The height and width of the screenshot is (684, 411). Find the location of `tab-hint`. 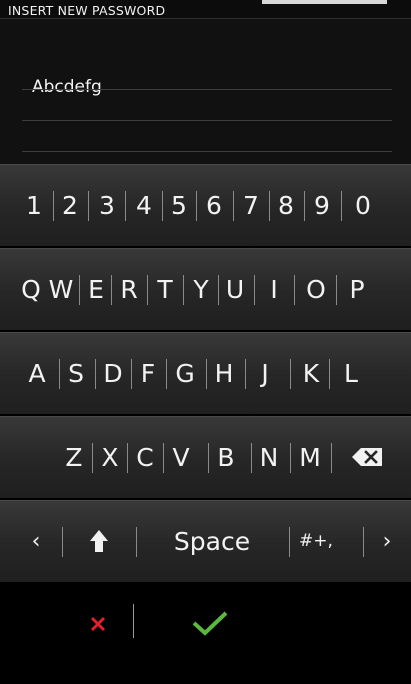

tab-hint is located at coordinates (324, 2).